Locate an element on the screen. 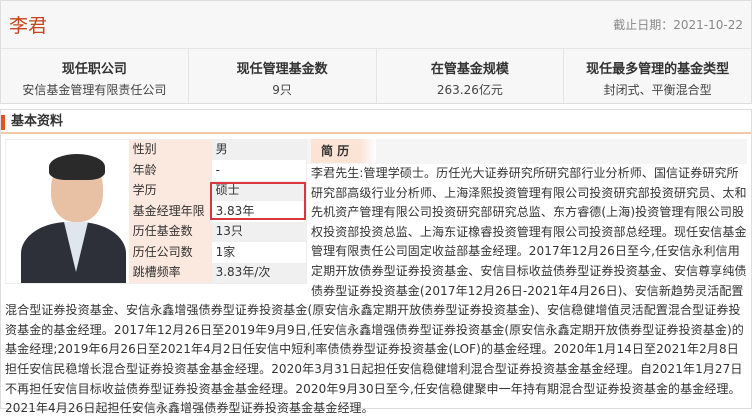 Image resolution: width=754 pixels, height=419 pixels. stat-label: 现任最多管理的基金类型 is located at coordinates (658, 69).